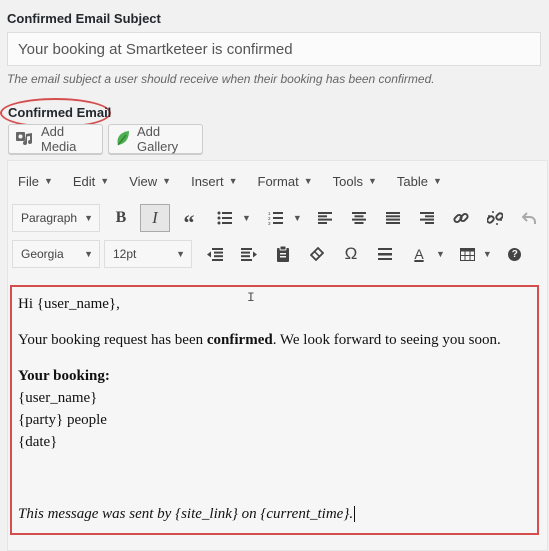 The image size is (549, 551). I want to click on undo-button, so click(529, 218).